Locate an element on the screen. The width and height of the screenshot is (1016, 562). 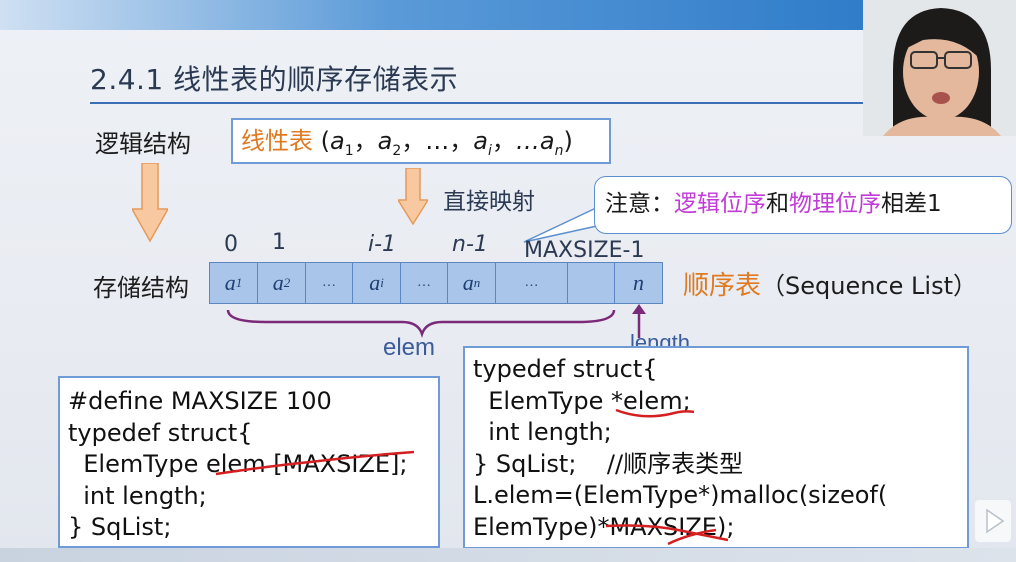
note-prefix: 注意： is located at coordinates (639, 204).